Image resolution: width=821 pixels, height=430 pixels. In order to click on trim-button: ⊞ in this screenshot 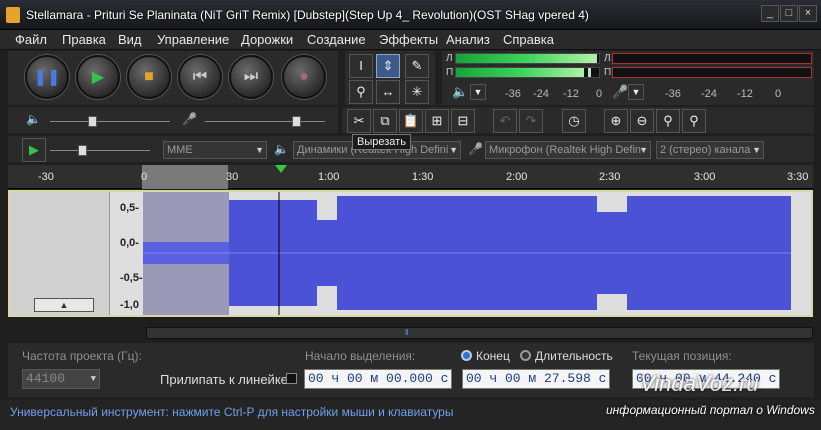, I will do `click(437, 121)`.